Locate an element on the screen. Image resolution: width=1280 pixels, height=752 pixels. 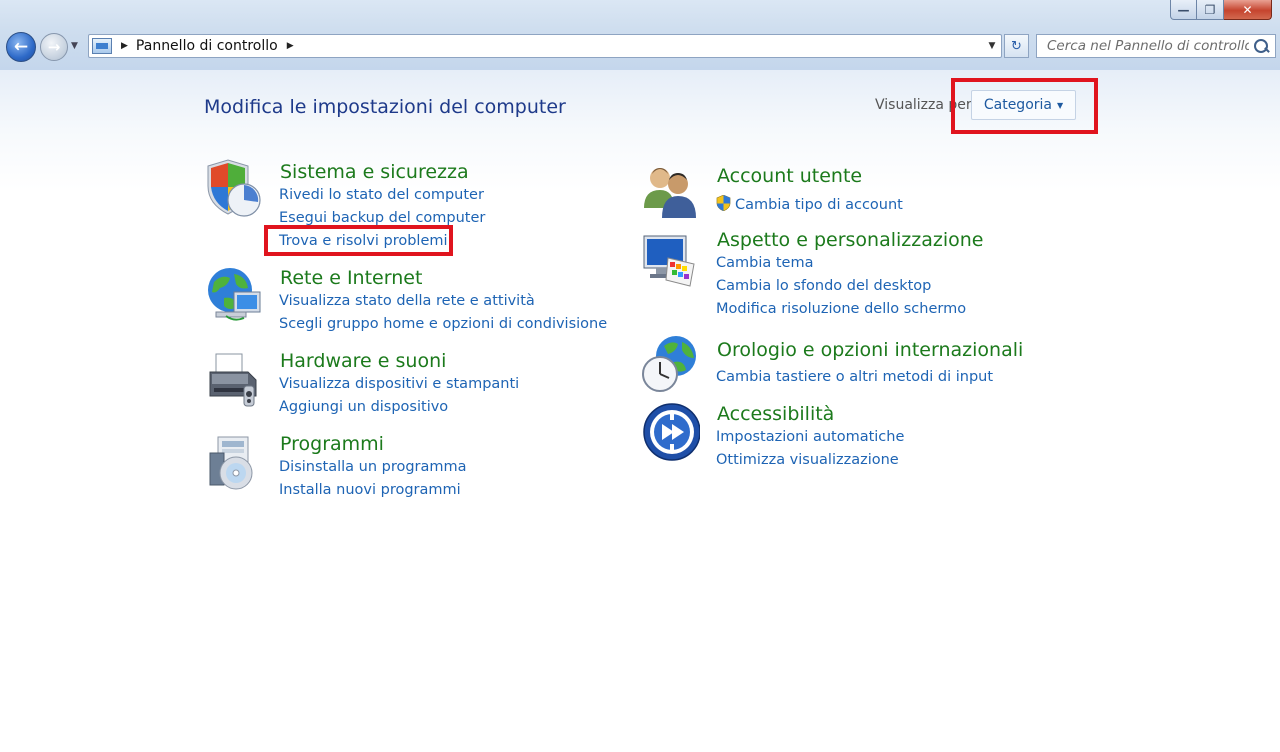
forward-button: → is located at coordinates (54, 47).